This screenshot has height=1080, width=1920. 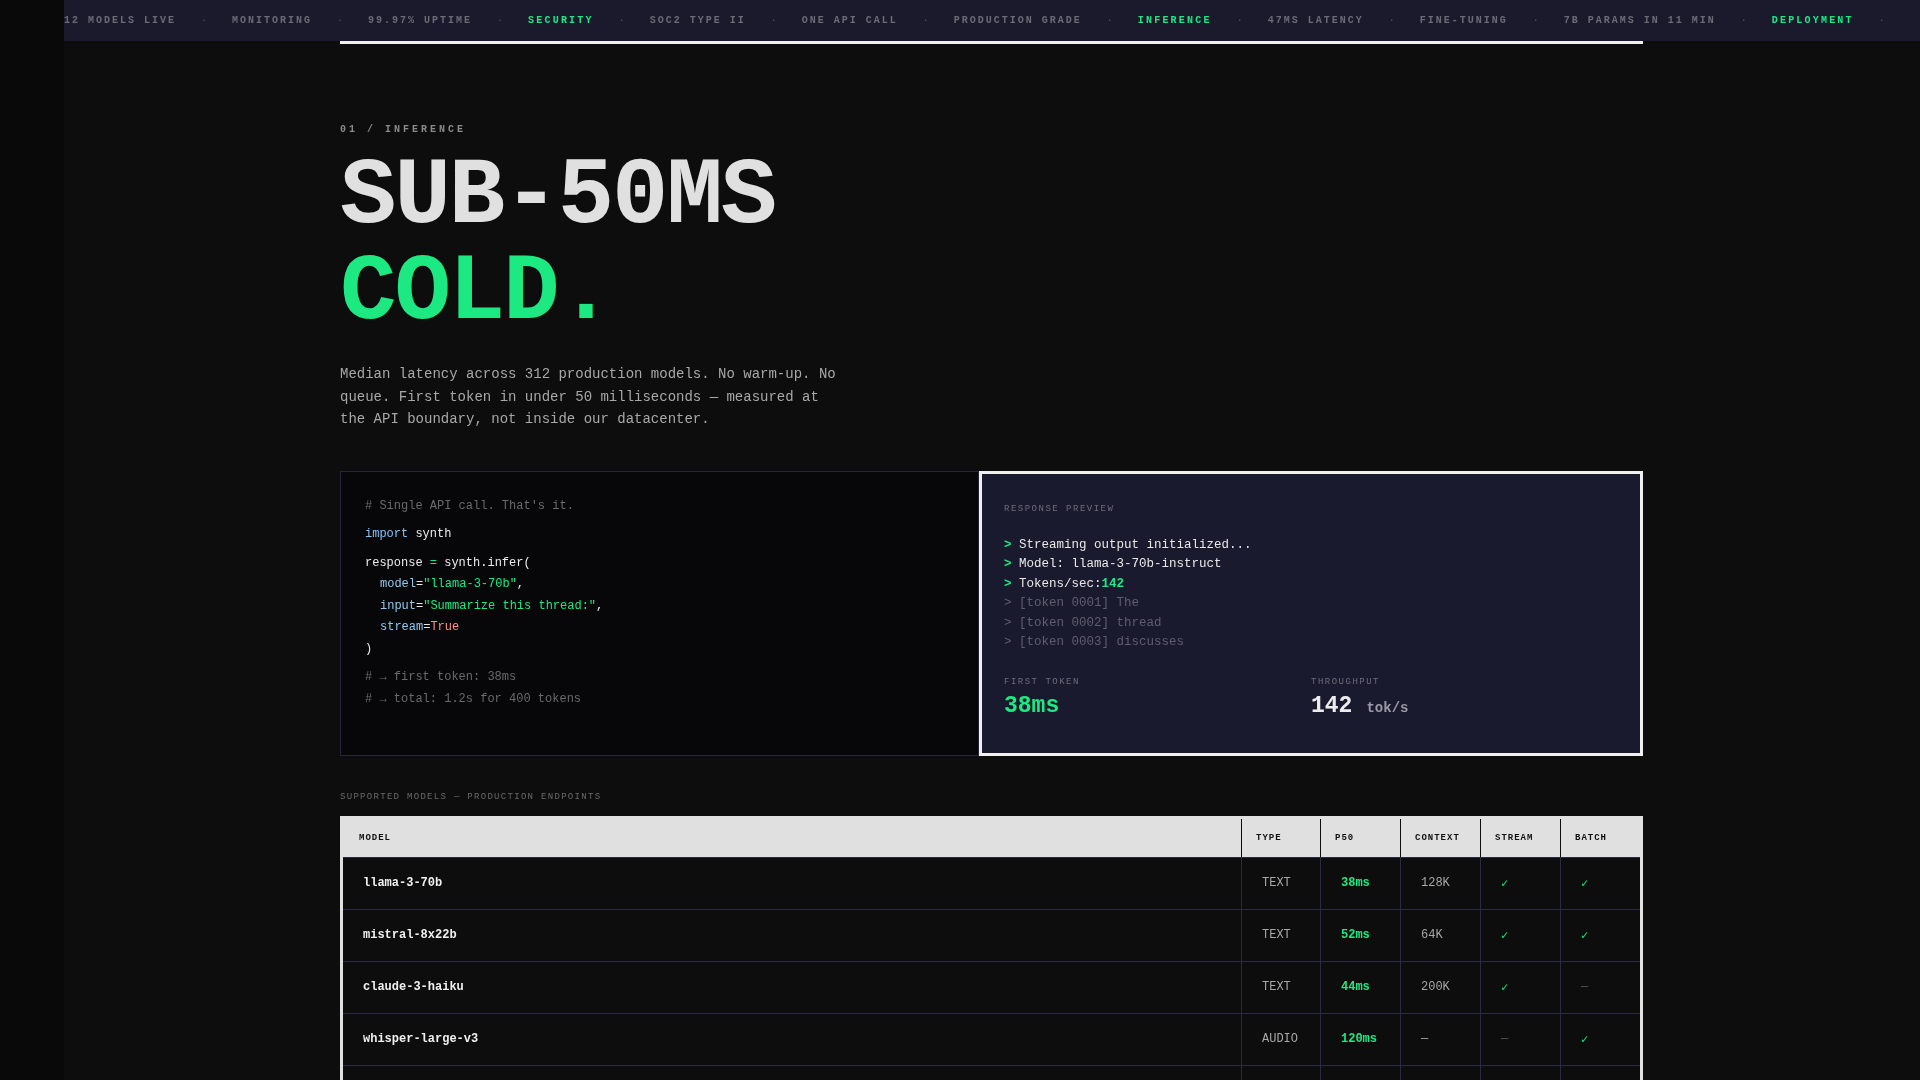 I want to click on table-cell: 64K, so click(x=1440, y=935).